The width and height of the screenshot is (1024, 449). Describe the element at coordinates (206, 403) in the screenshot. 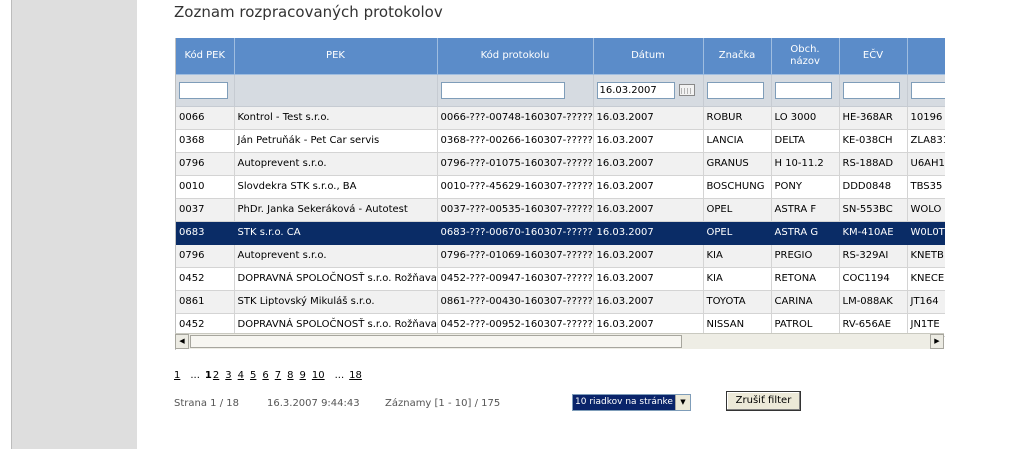

I see `status-page: Strana 1 / 18` at that location.